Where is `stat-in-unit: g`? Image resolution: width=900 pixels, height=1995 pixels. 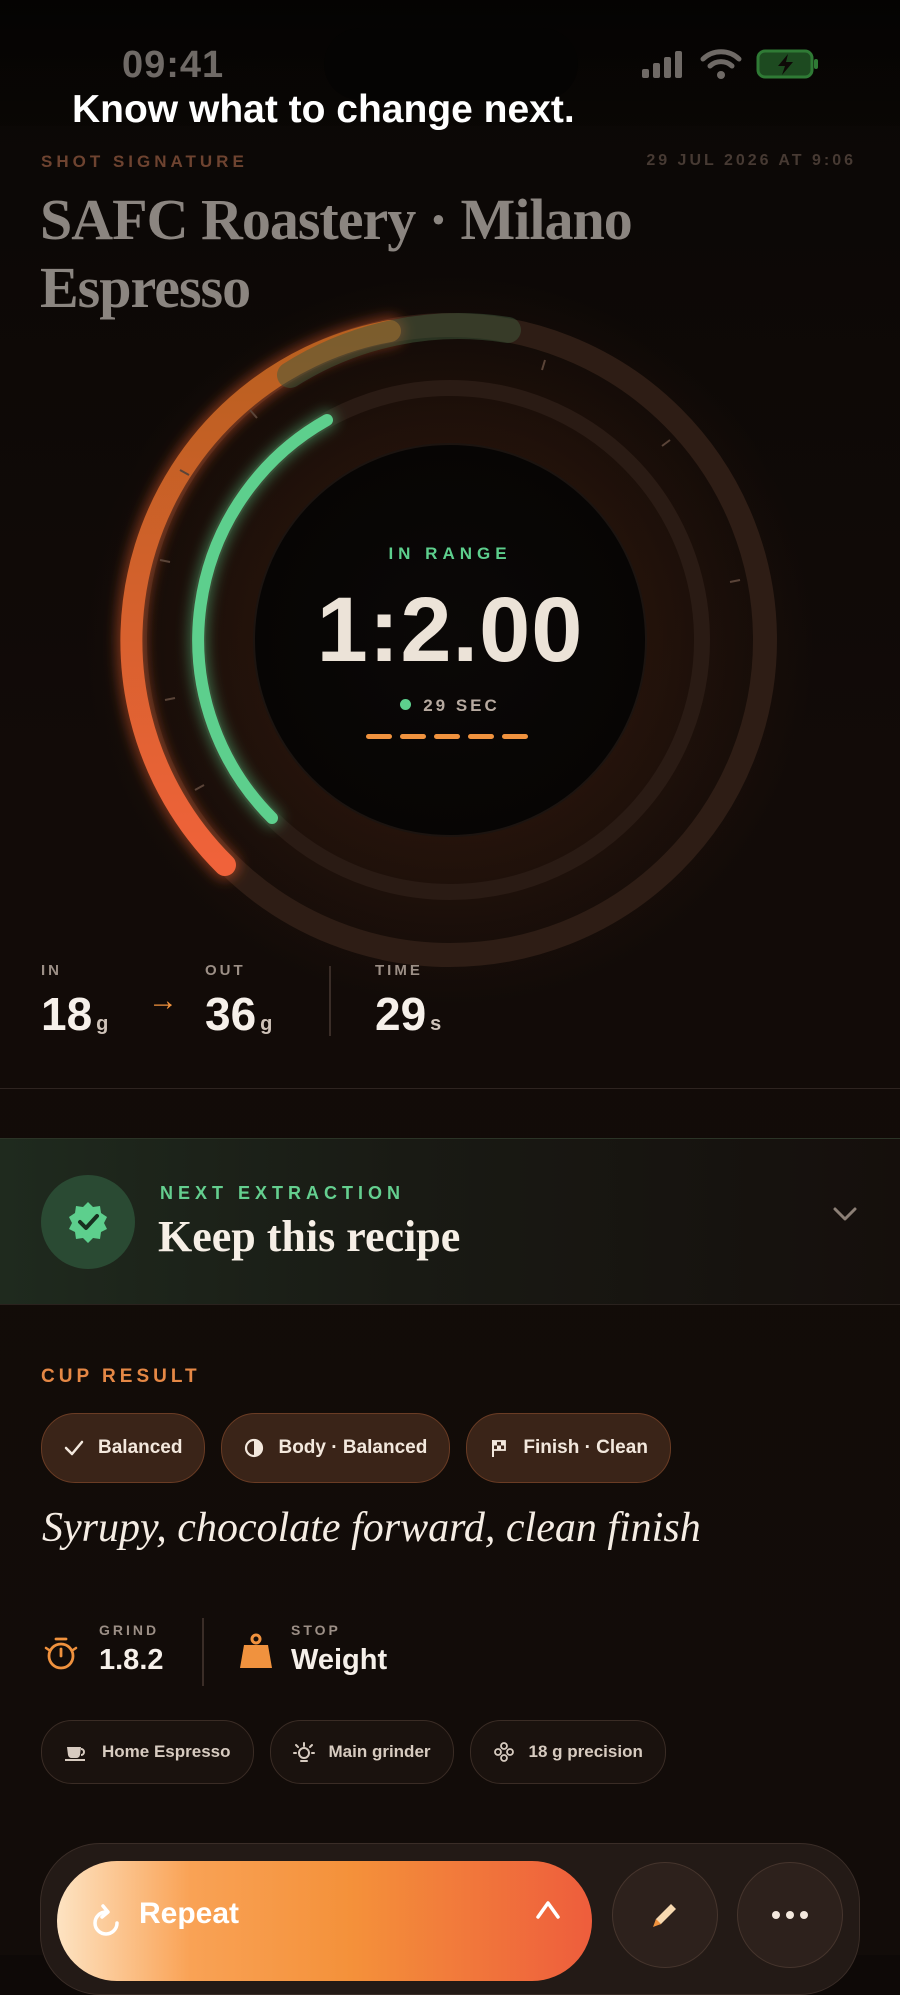
stat-in-unit: g is located at coordinates (102, 1024).